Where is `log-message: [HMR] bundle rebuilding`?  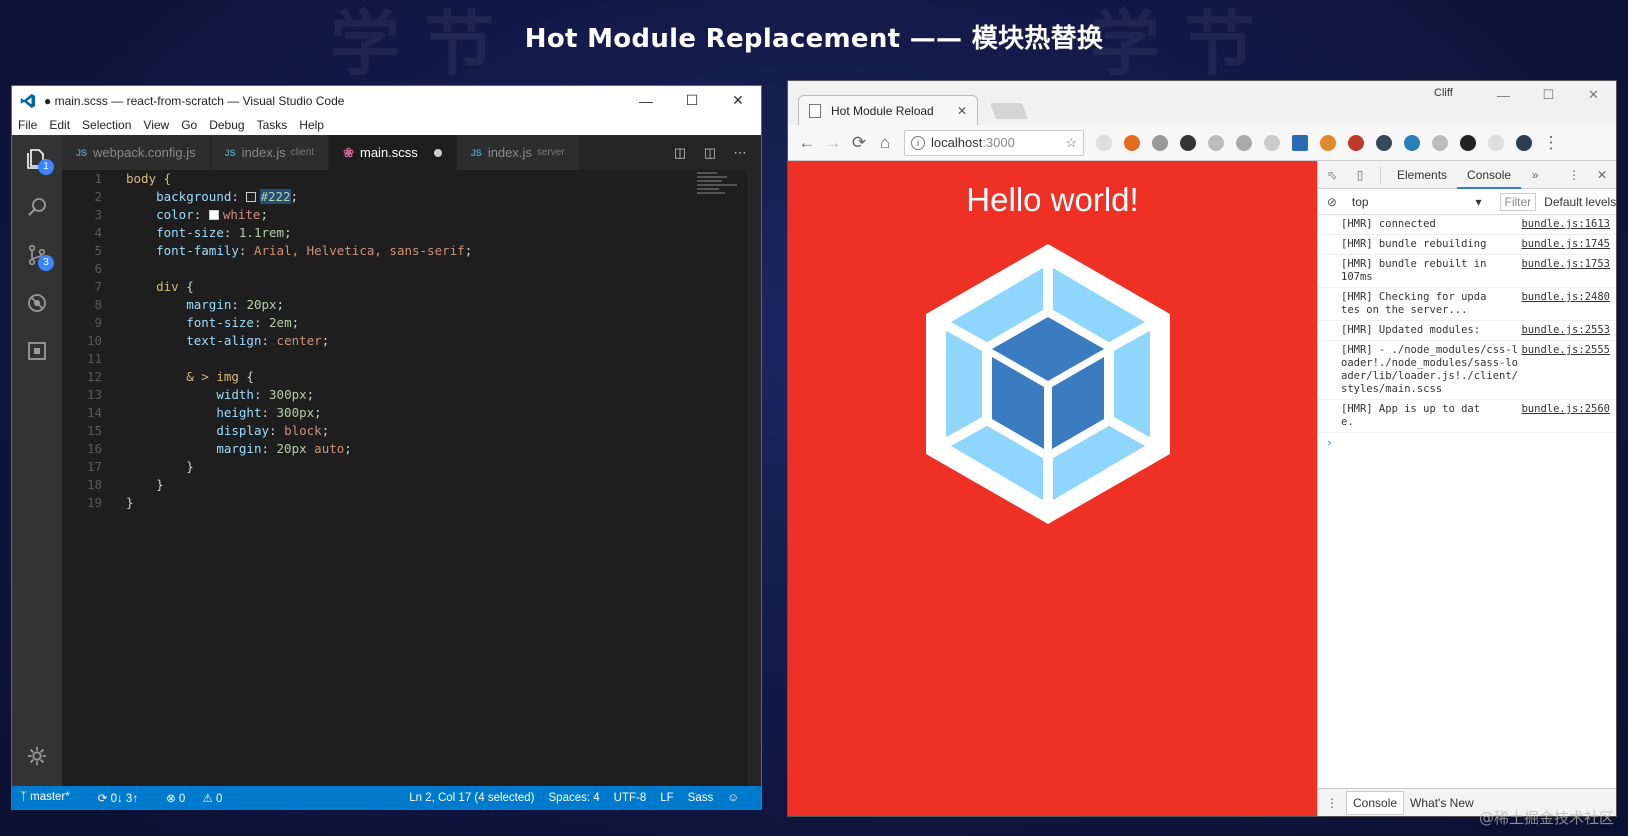 log-message: [HMR] bundle rebuilding is located at coordinates (1414, 244).